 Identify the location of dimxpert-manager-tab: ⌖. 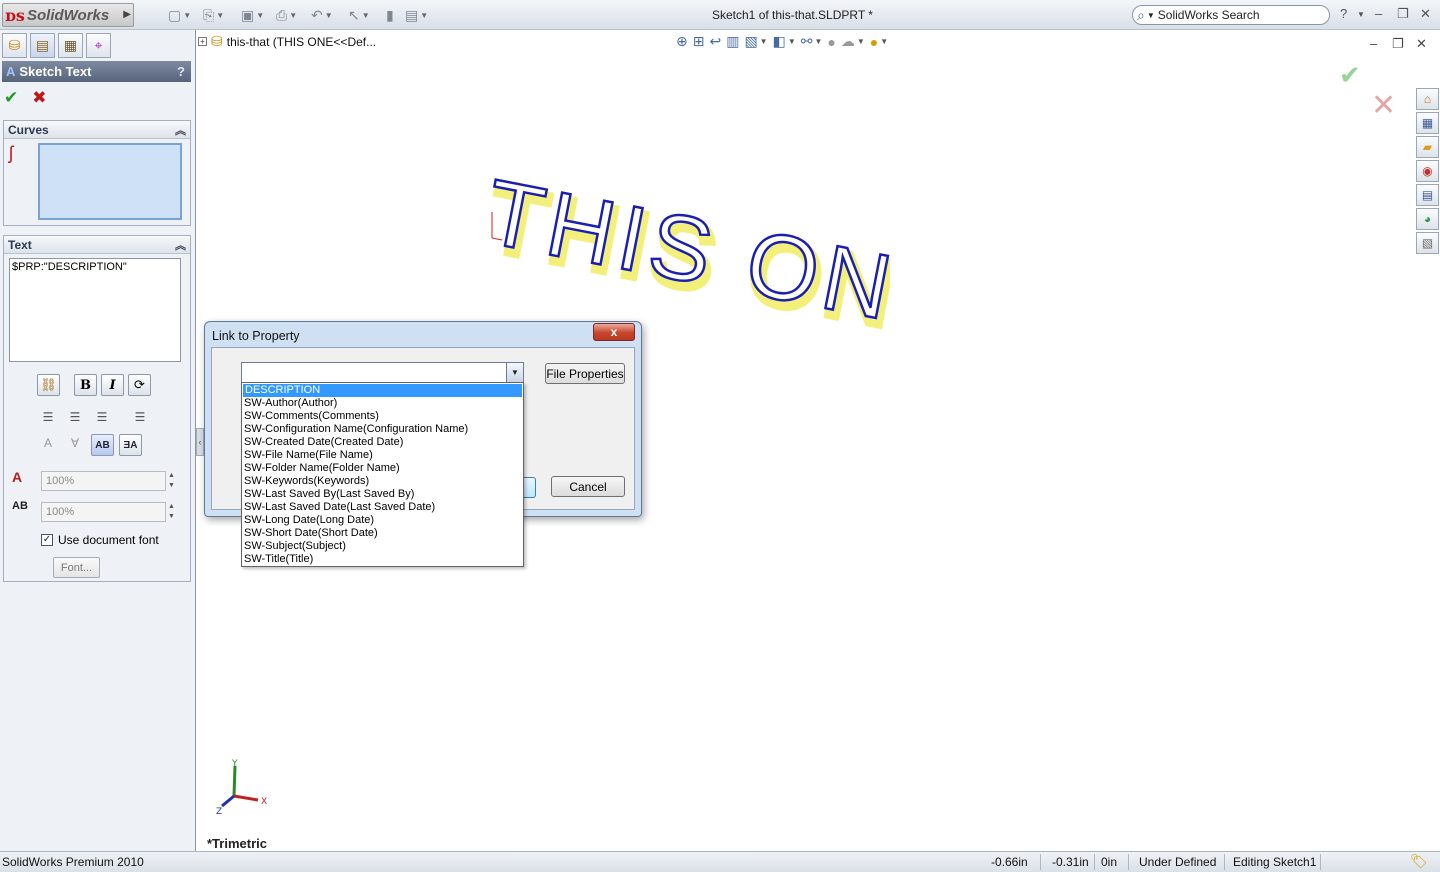
(98, 45).